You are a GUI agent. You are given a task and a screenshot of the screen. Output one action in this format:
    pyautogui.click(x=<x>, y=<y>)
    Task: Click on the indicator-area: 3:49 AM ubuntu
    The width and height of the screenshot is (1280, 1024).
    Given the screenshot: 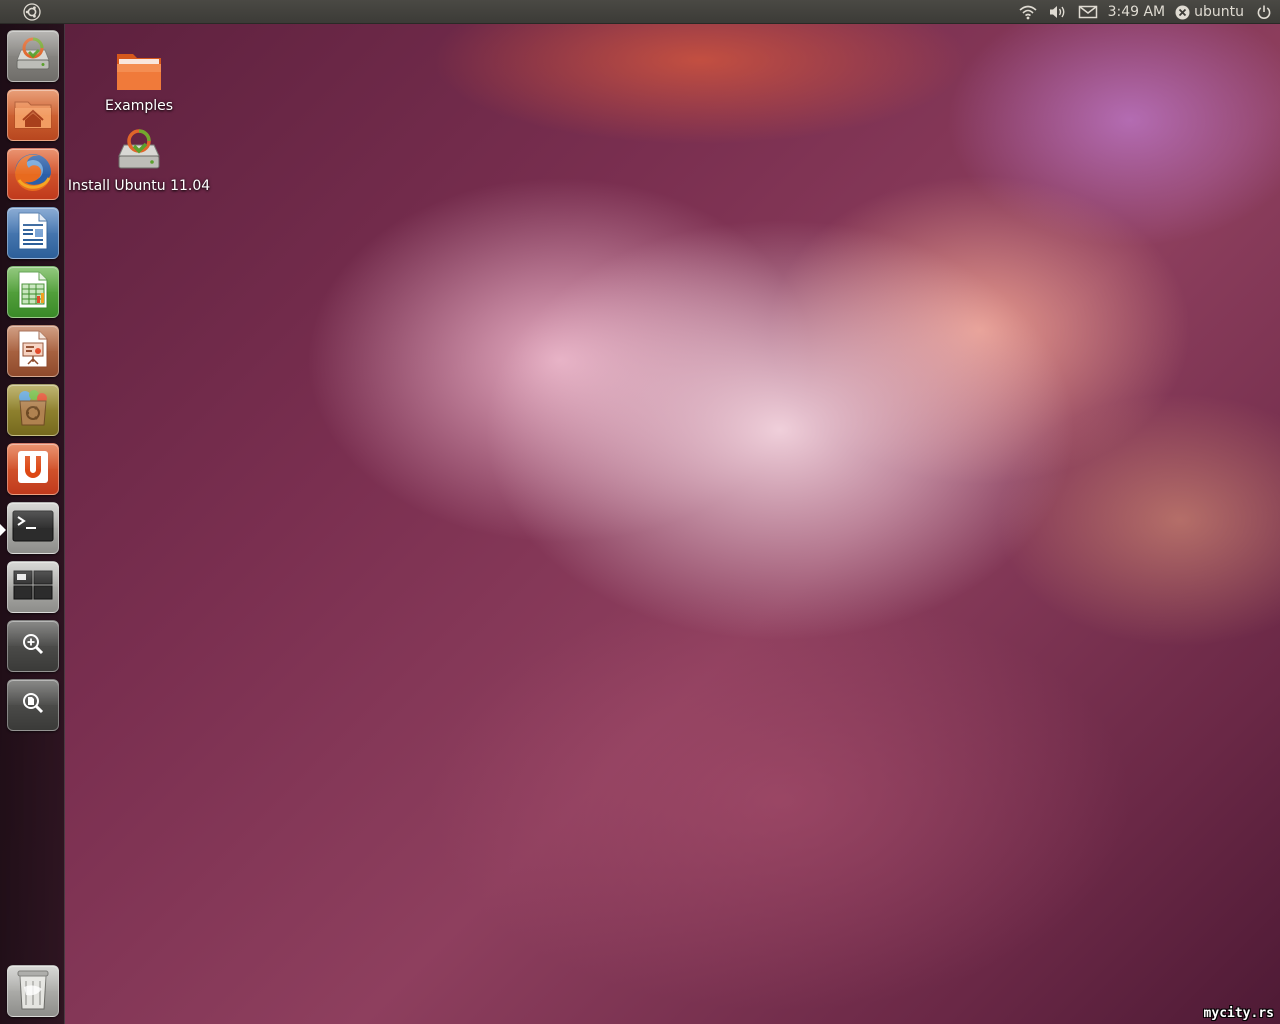 What is the action you would take?
    pyautogui.click(x=1146, y=12)
    